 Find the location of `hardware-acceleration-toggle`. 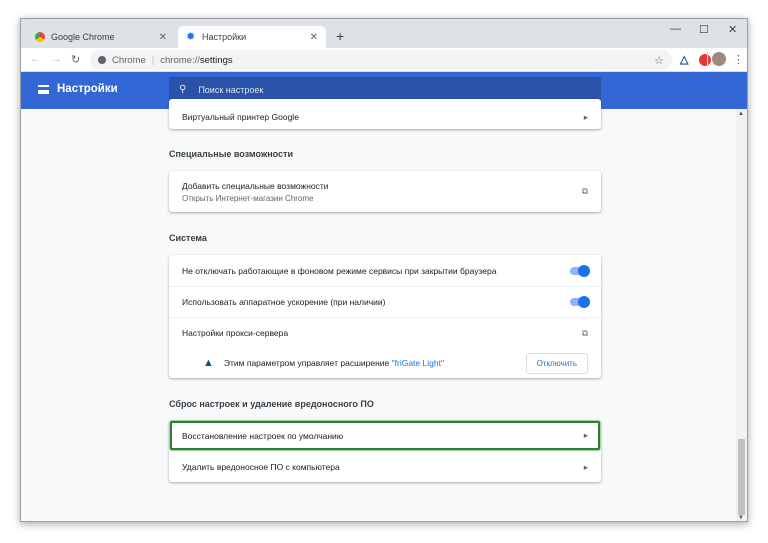

hardware-acceleration-toggle is located at coordinates (580, 302).